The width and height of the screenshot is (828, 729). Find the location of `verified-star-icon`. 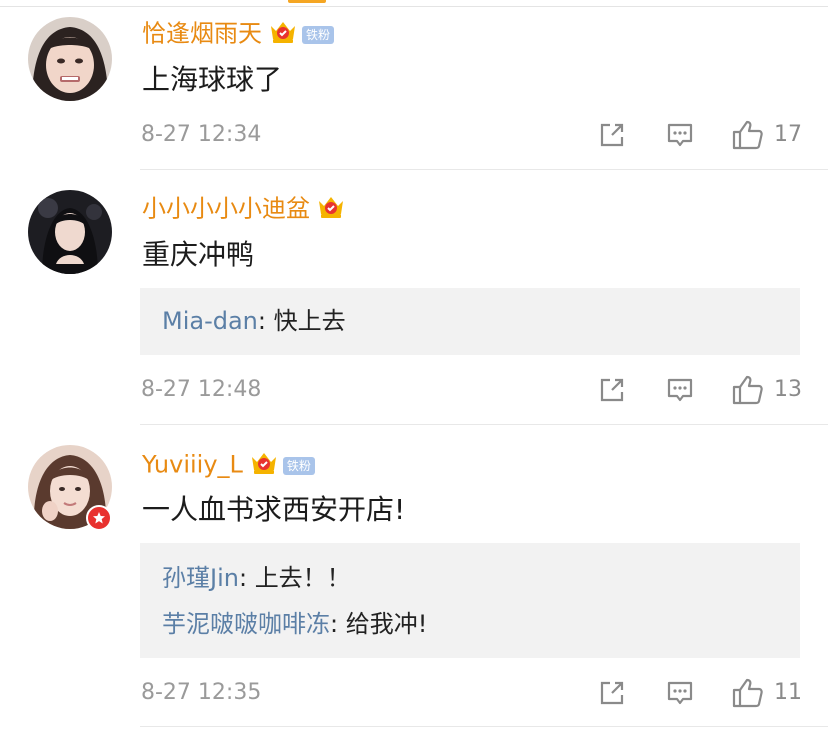

verified-star-icon is located at coordinates (99, 518).